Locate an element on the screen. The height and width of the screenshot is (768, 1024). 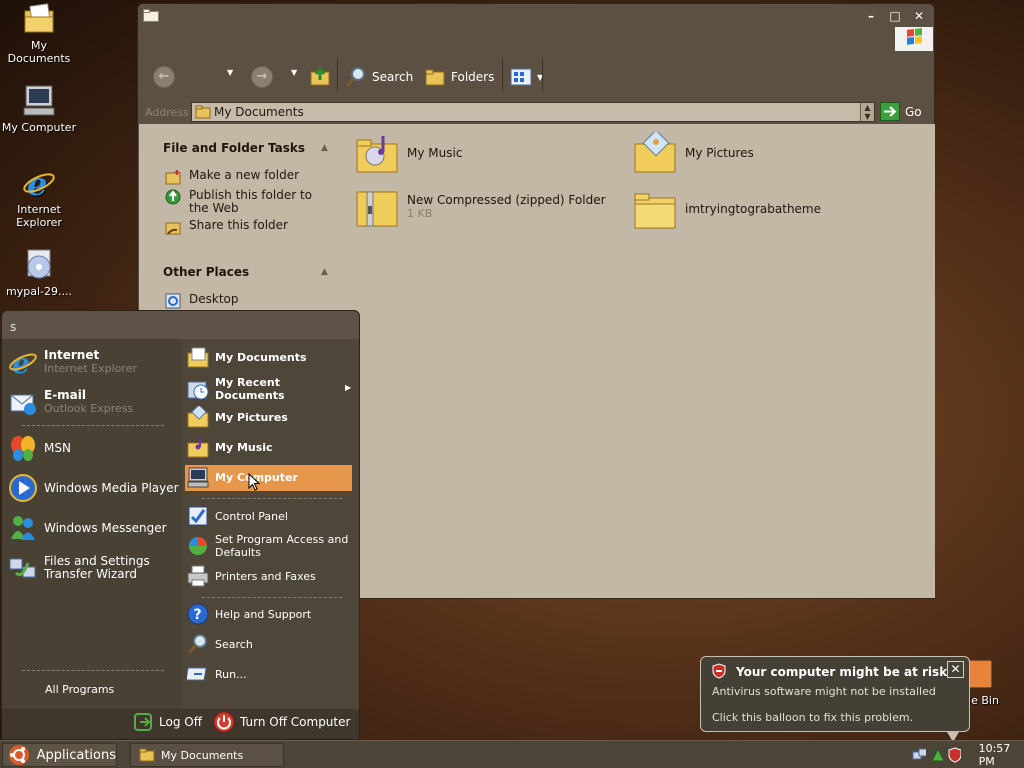
balloon-close-button: ✕ is located at coordinates (955, 669).